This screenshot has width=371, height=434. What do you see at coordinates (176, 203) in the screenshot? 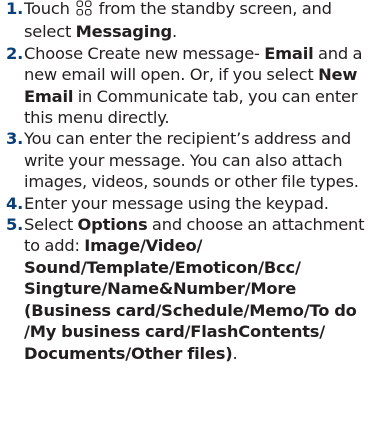
I see `step-text: Enter your message using the keypad.` at bounding box center [176, 203].